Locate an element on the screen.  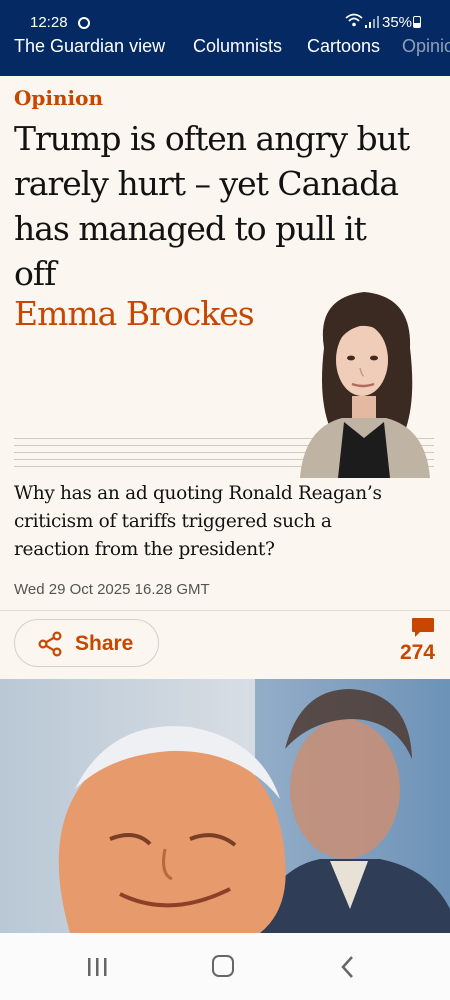
standfirst-line: Why has an ad quoting Ronald Reagan’s is located at coordinates (198, 493).